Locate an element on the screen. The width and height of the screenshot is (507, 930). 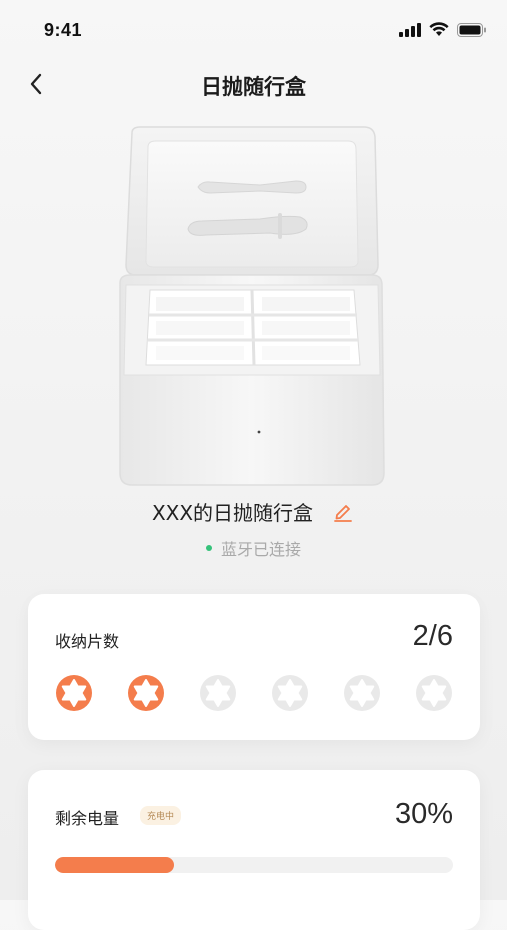
storage-card: 收纳片数 2/6 is located at coordinates (254, 667).